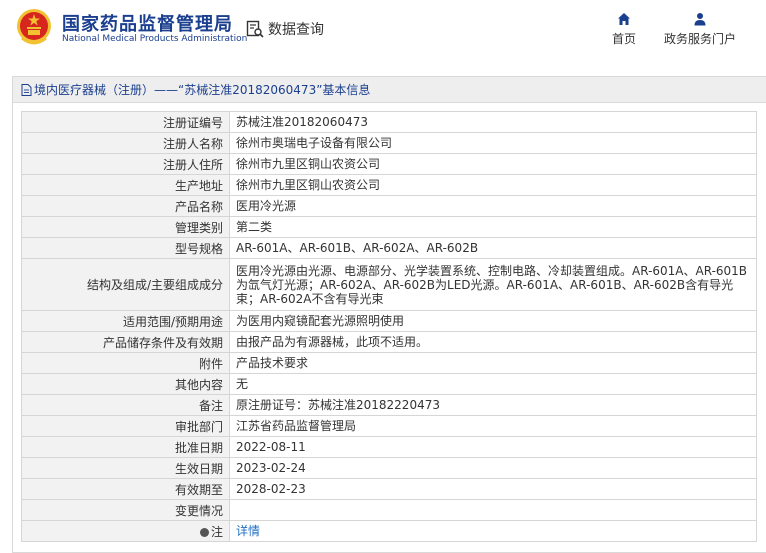 Image resolution: width=766 pixels, height=553 pixels. I want to click on table-row: 管理类别 第二类, so click(389, 227).